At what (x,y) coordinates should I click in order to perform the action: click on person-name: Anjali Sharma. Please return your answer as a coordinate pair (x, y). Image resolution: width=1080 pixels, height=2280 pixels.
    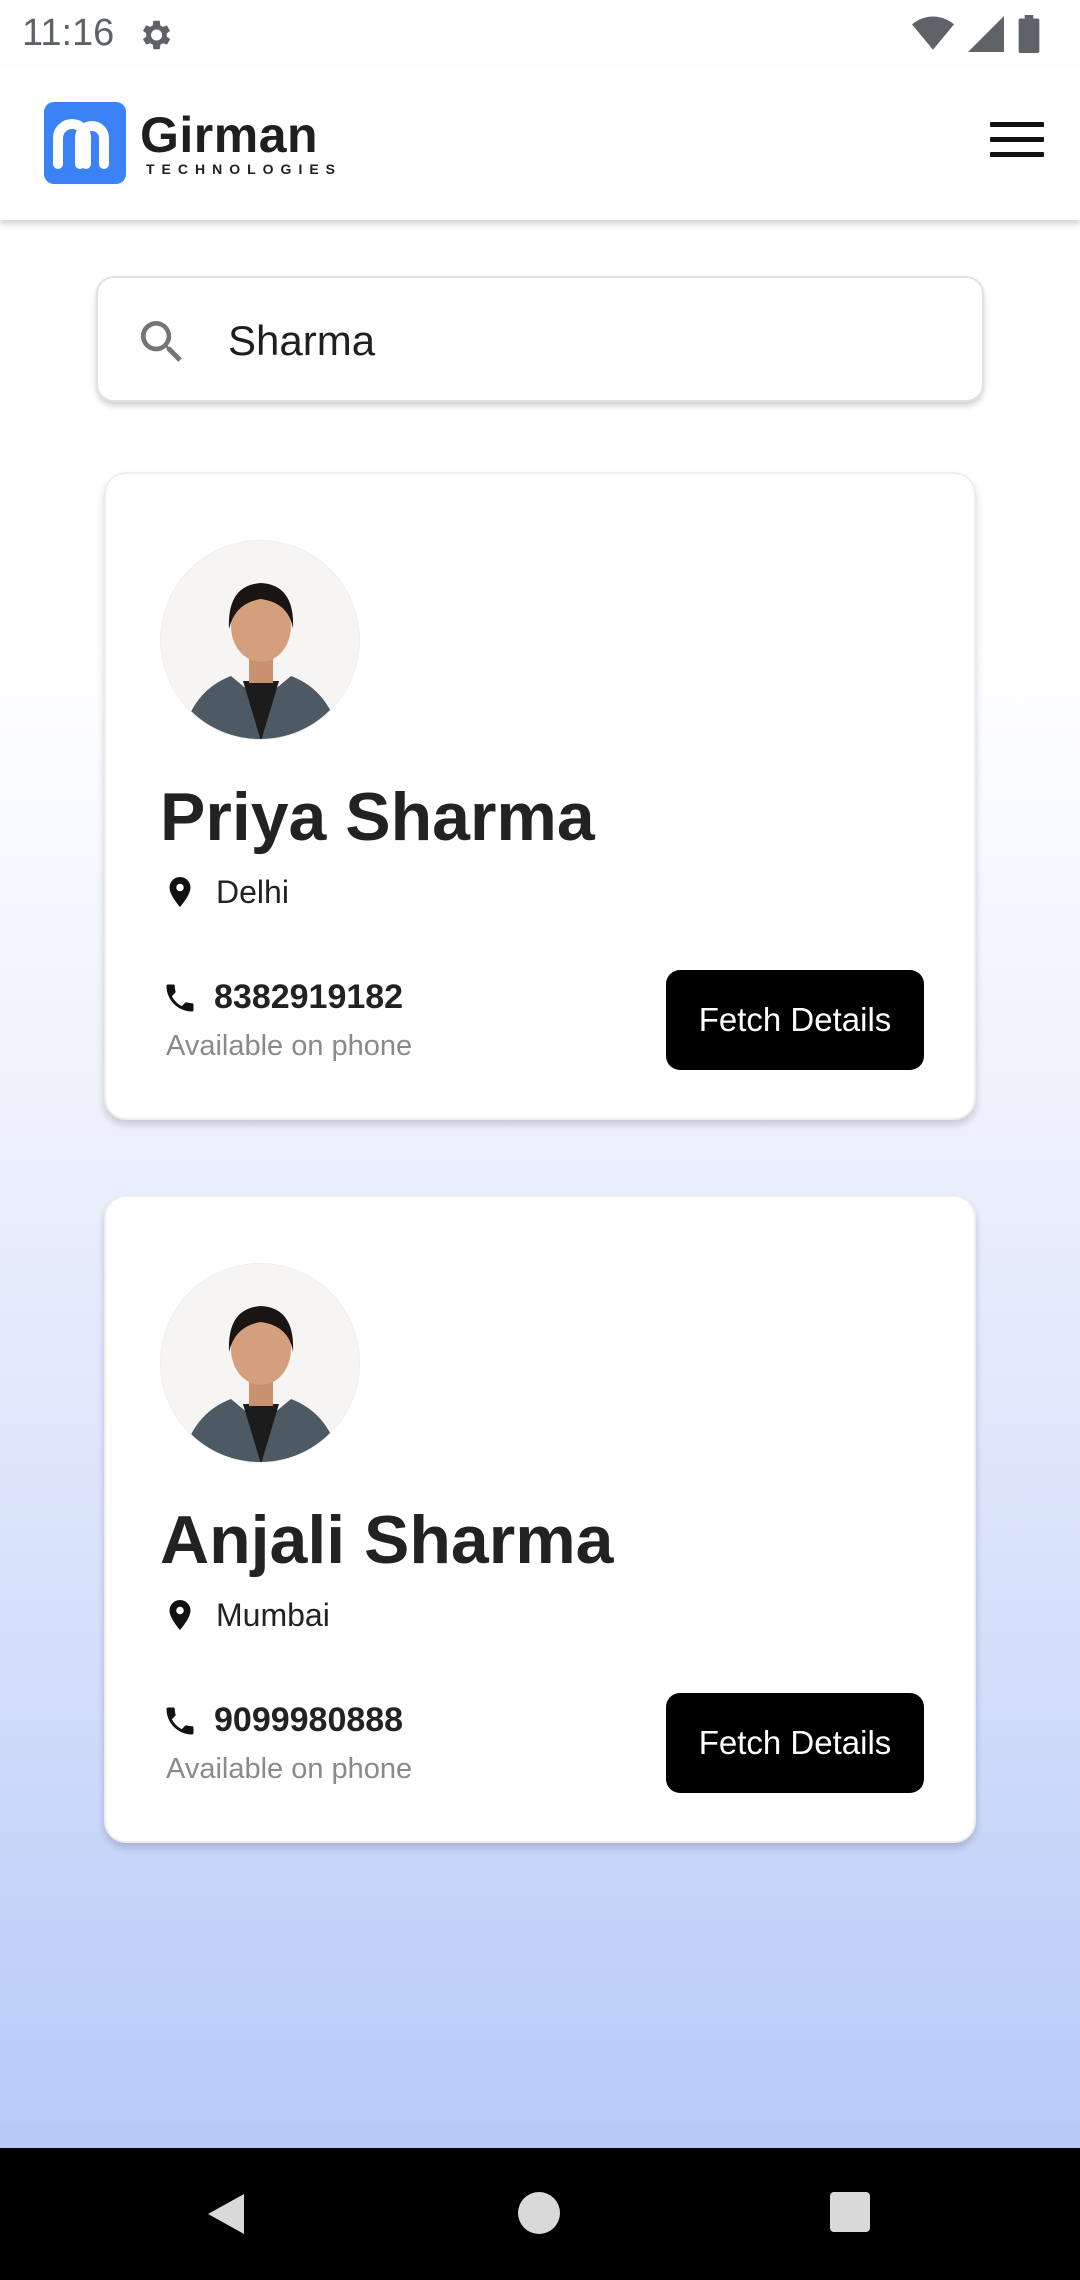
    Looking at the image, I should click on (387, 1540).